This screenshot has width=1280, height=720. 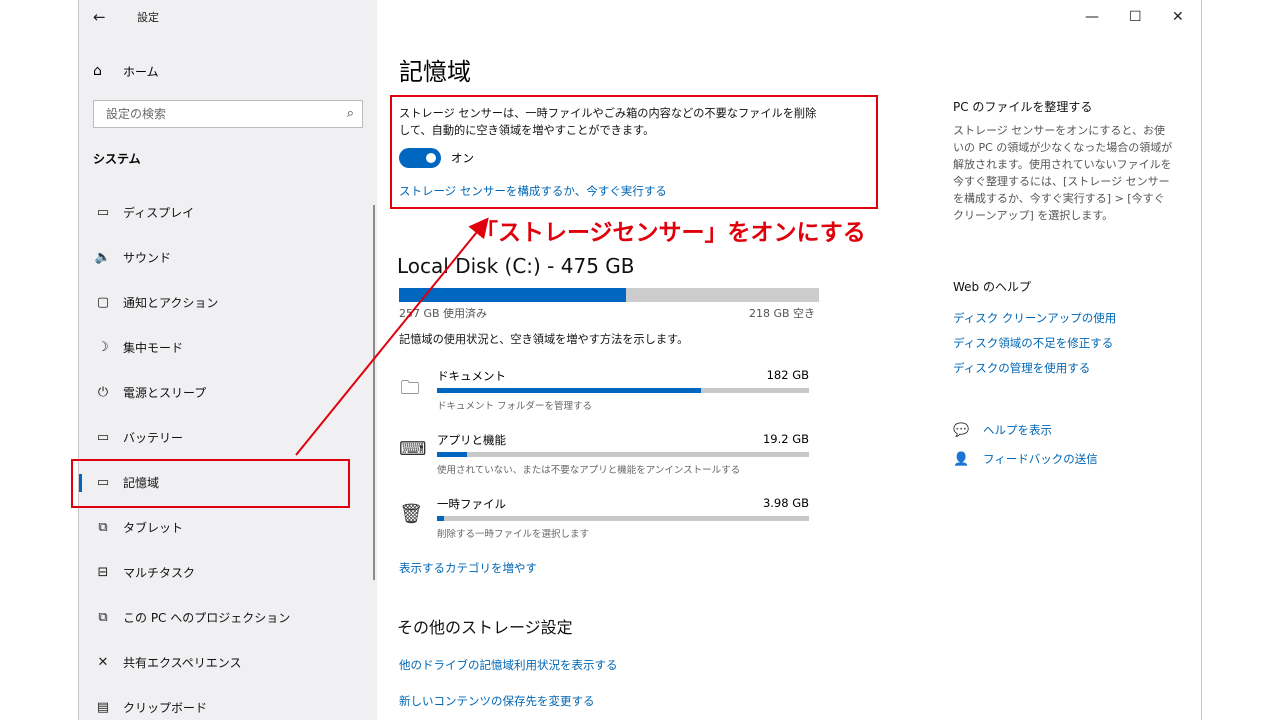 I want to click on sidebar-item-projection: ⧉ この PC へのプロジェクション, so click(x=228, y=617).